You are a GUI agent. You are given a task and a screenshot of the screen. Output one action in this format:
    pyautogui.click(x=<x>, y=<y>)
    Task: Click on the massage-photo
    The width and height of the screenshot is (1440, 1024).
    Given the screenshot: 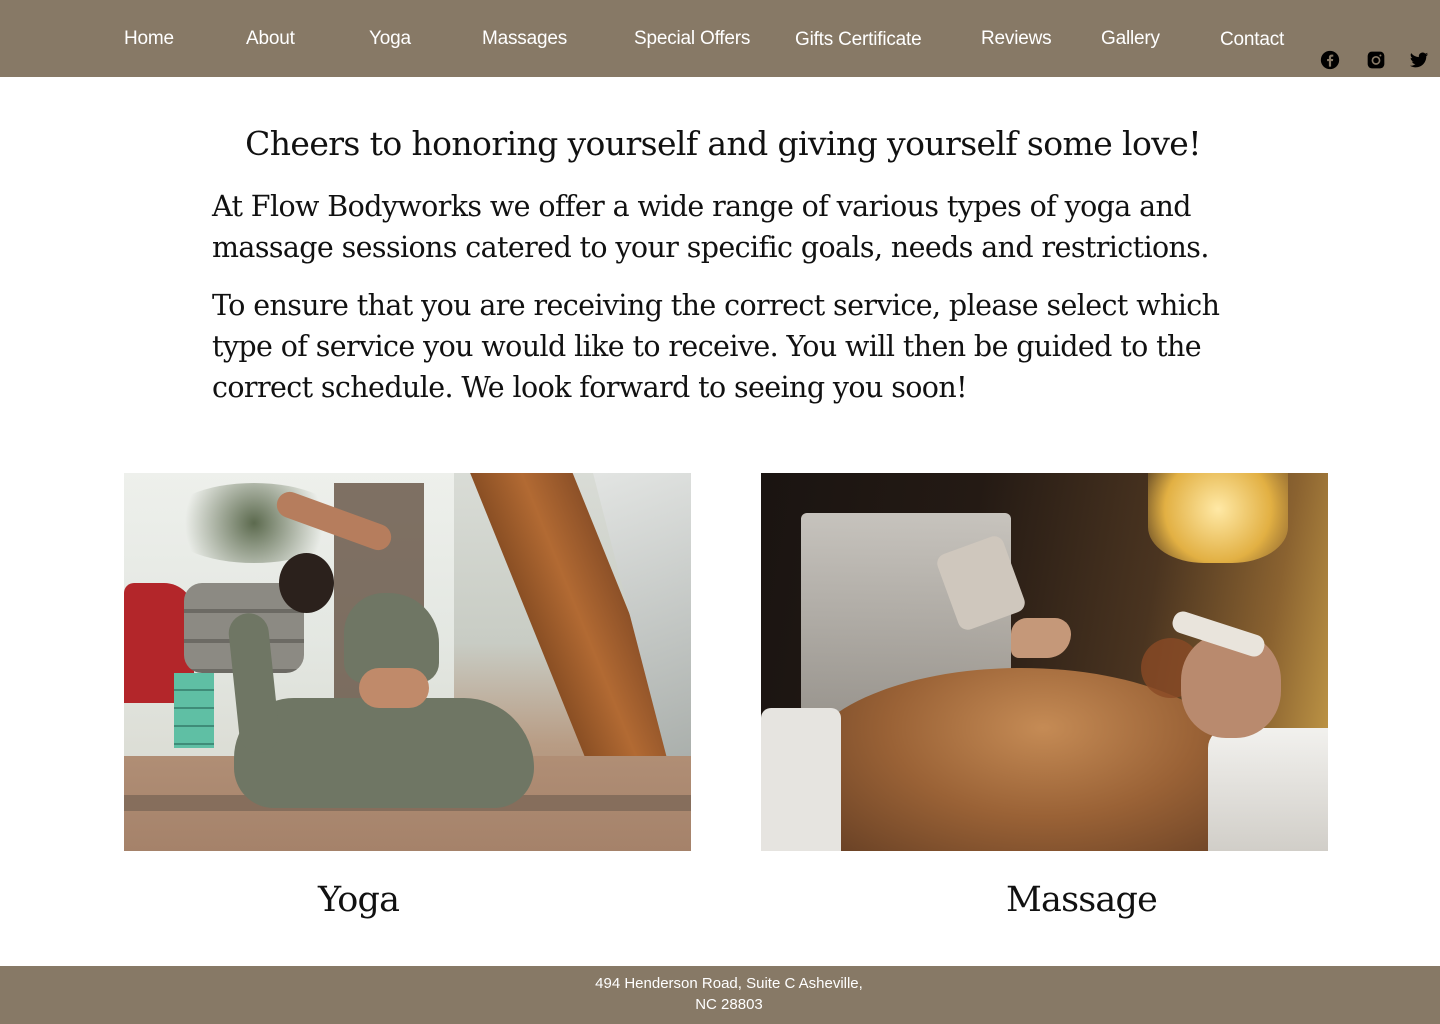 What is the action you would take?
    pyautogui.click(x=1044, y=662)
    